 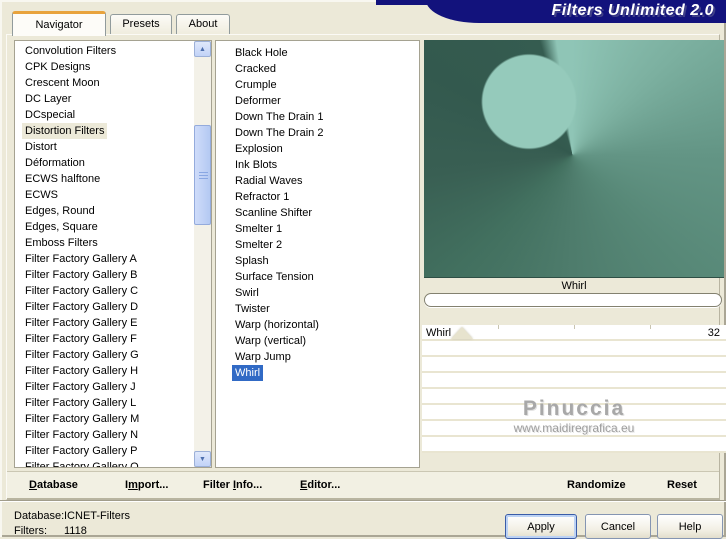 I want to click on filter-list-item: Cracked, so click(x=323, y=69).